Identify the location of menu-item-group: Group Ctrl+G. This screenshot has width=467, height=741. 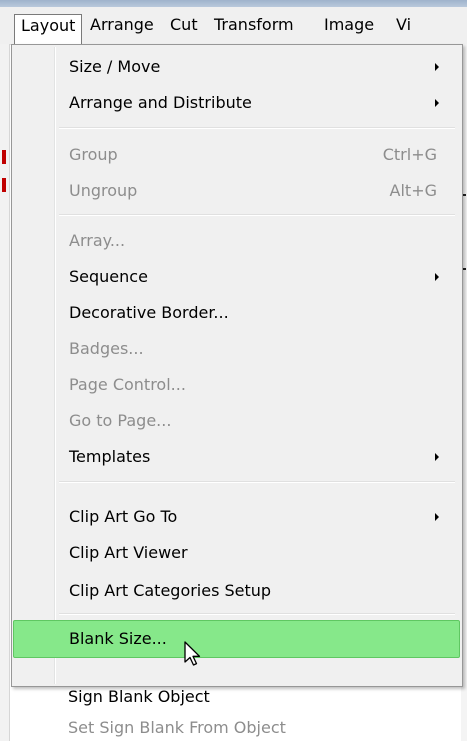
(237, 155).